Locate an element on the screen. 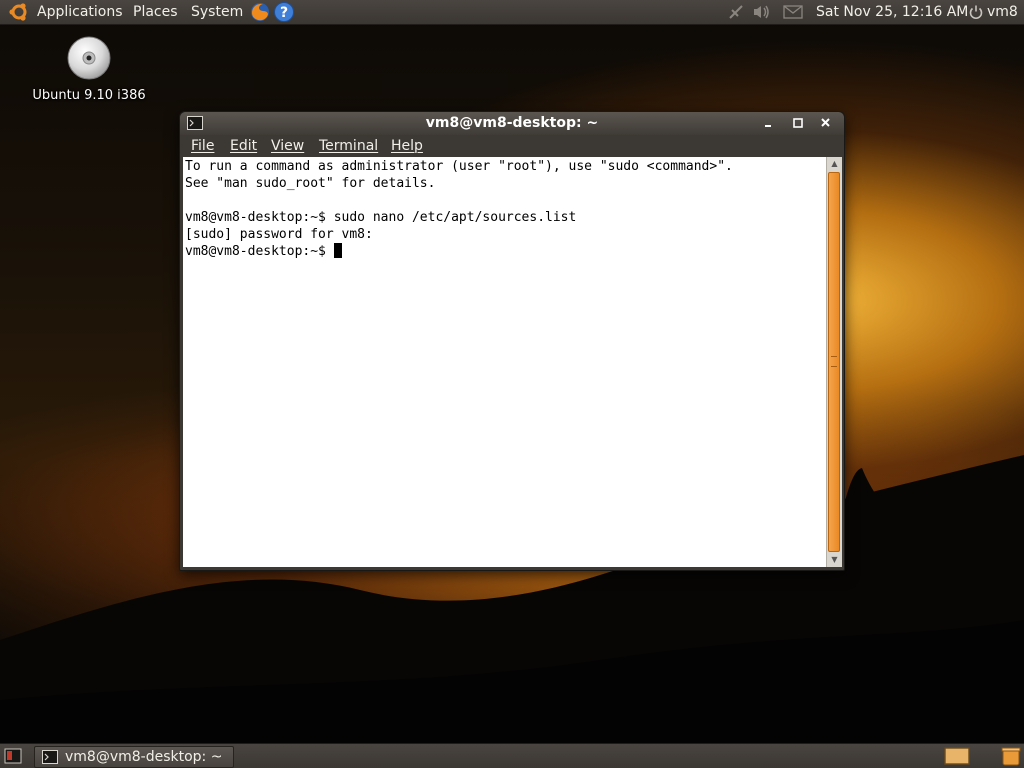  desktop-icon-label: Ubuntu 9.10 i386 is located at coordinates (89, 95).